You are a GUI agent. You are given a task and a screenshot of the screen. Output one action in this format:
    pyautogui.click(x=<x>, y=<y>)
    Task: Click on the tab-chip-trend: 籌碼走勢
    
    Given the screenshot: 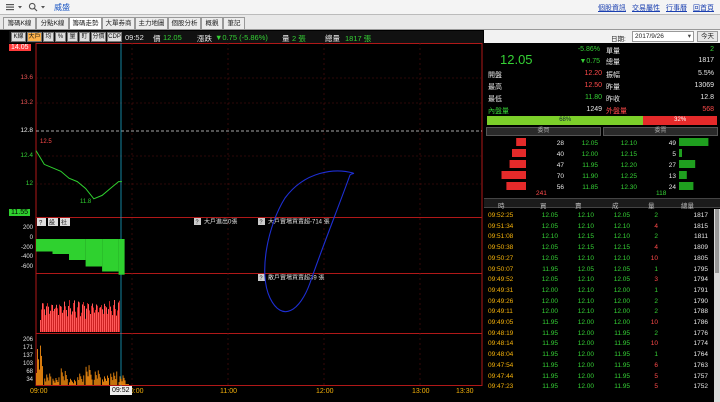 What is the action you would take?
    pyautogui.click(x=85, y=23)
    